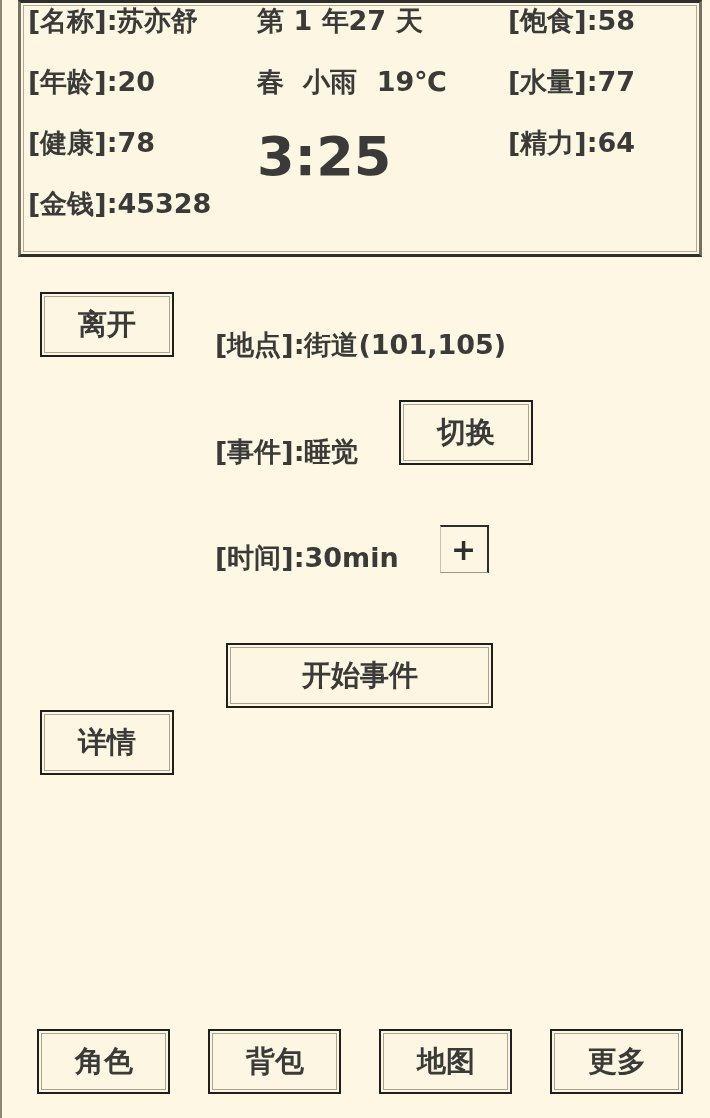  What do you see at coordinates (572, 21) in the screenshot?
I see `stat-text: [饱食]:58` at bounding box center [572, 21].